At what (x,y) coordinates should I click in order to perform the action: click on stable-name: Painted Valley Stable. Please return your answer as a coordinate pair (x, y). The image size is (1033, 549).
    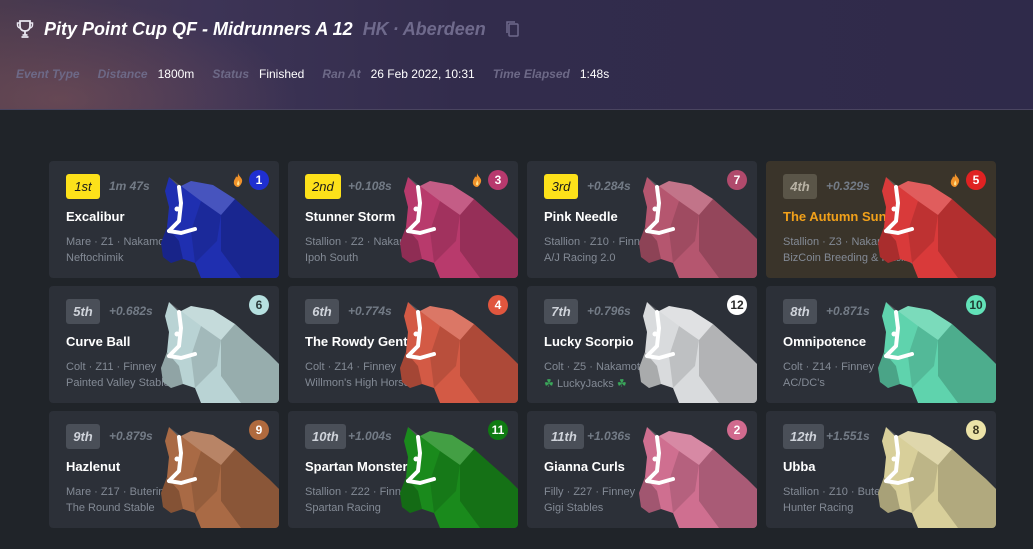
    Looking at the image, I should click on (118, 383).